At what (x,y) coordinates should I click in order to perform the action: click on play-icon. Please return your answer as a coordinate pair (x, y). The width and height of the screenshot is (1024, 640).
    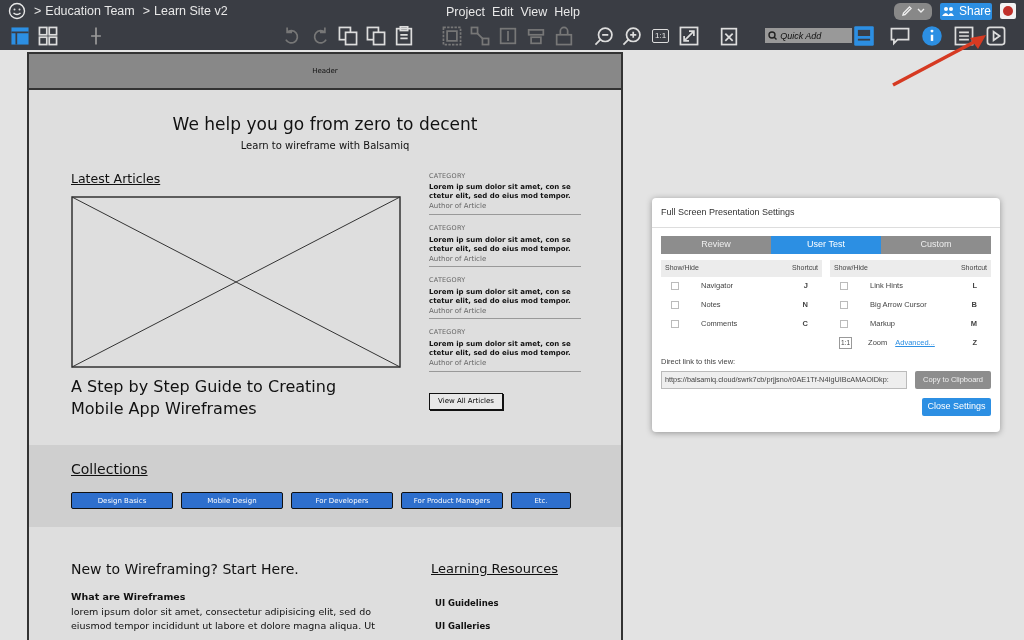
    Looking at the image, I should click on (996, 35).